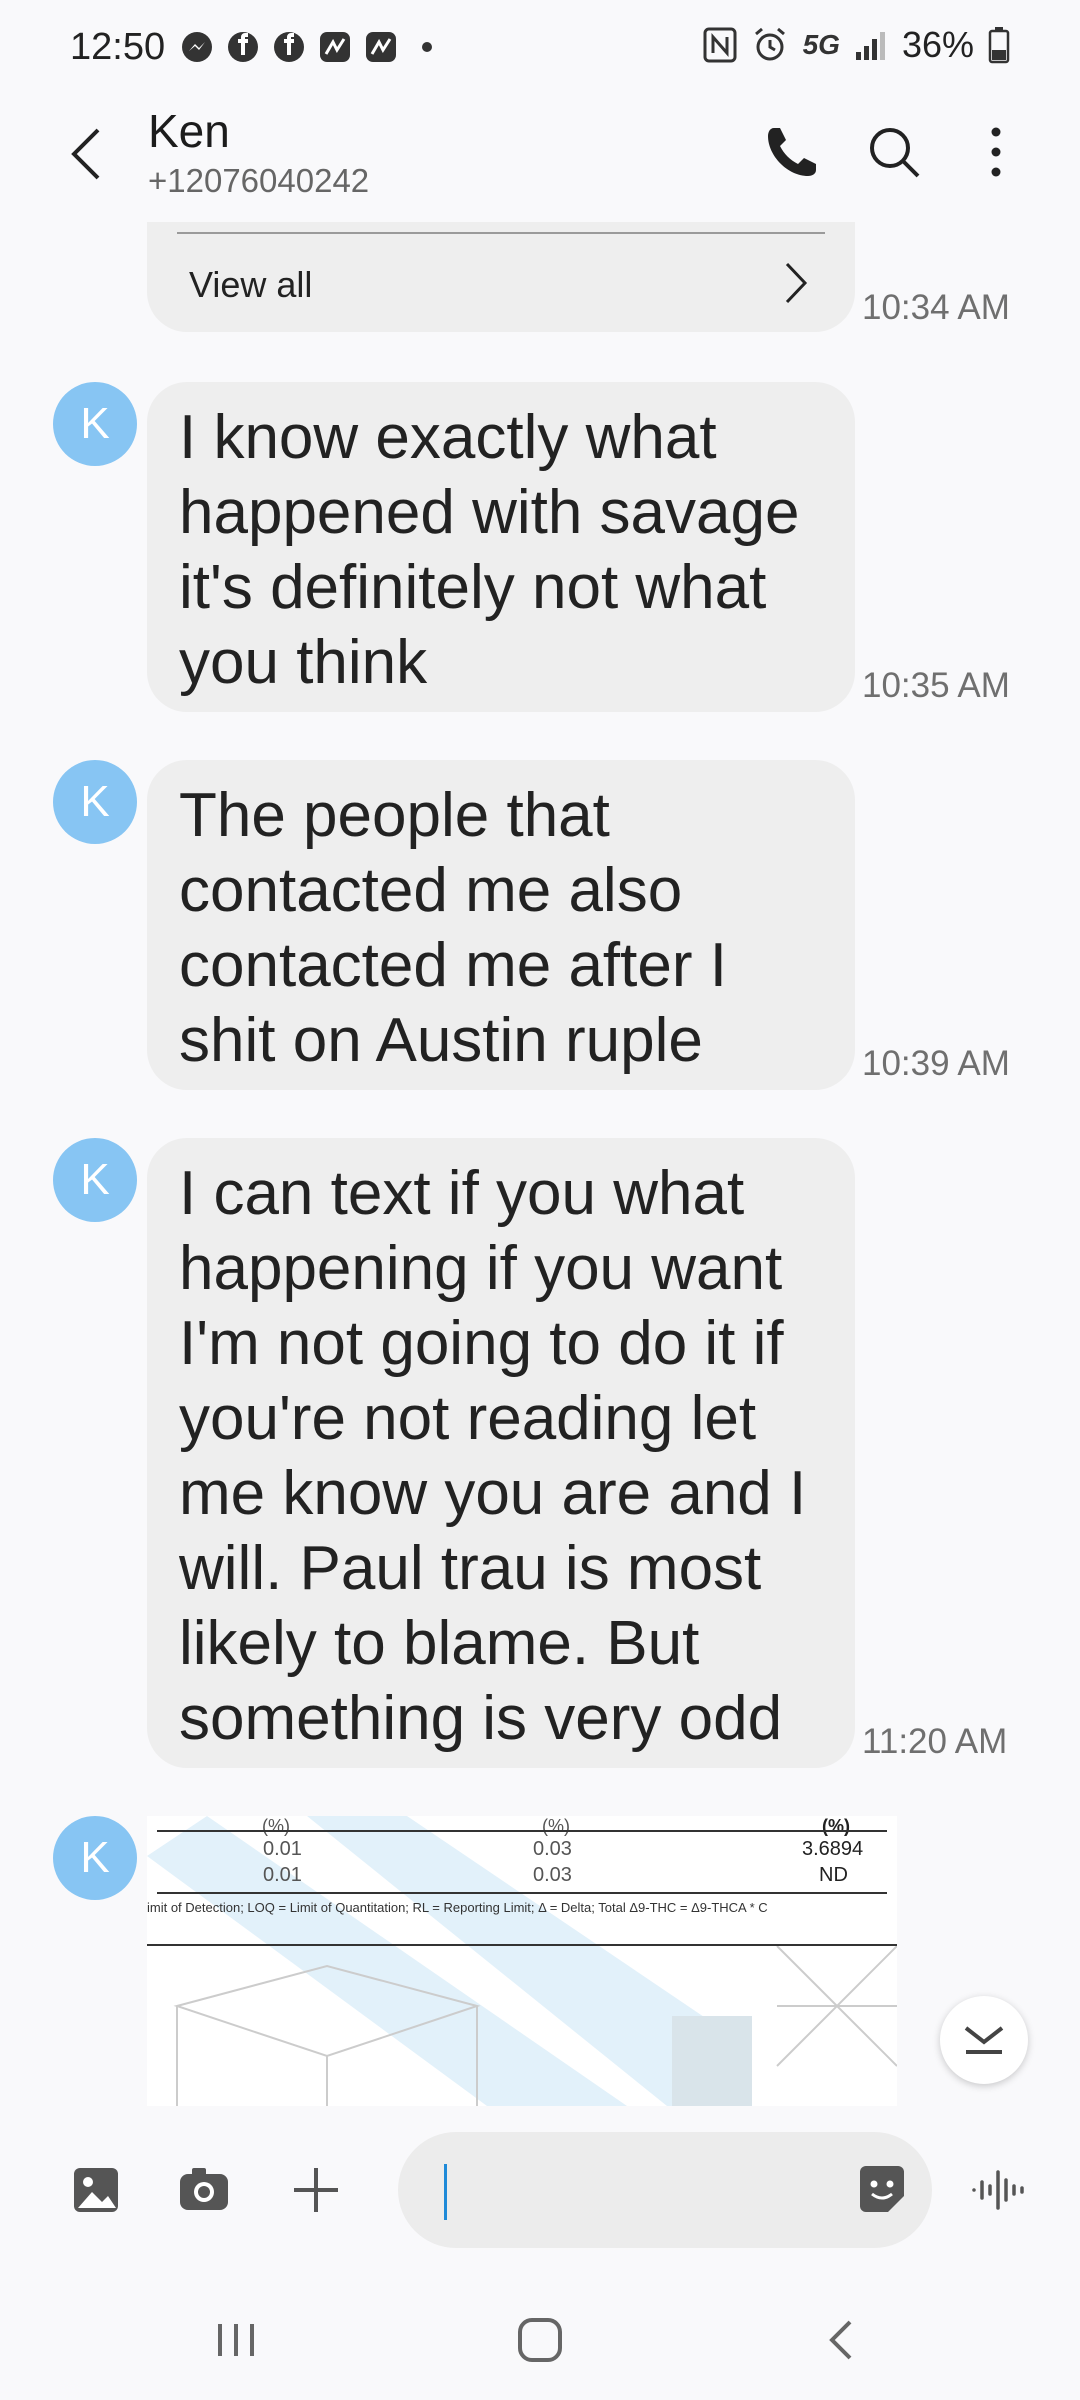 This screenshot has height=2400, width=1080. Describe the element at coordinates (821, 44) in the screenshot. I see `network-type: 5G` at that location.